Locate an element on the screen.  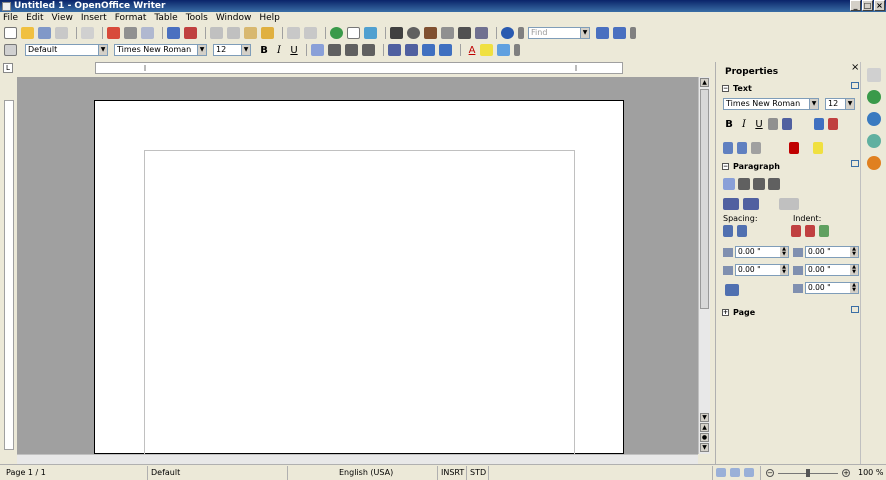
sidebar-highlight-icon is located at coordinates (818, 148).